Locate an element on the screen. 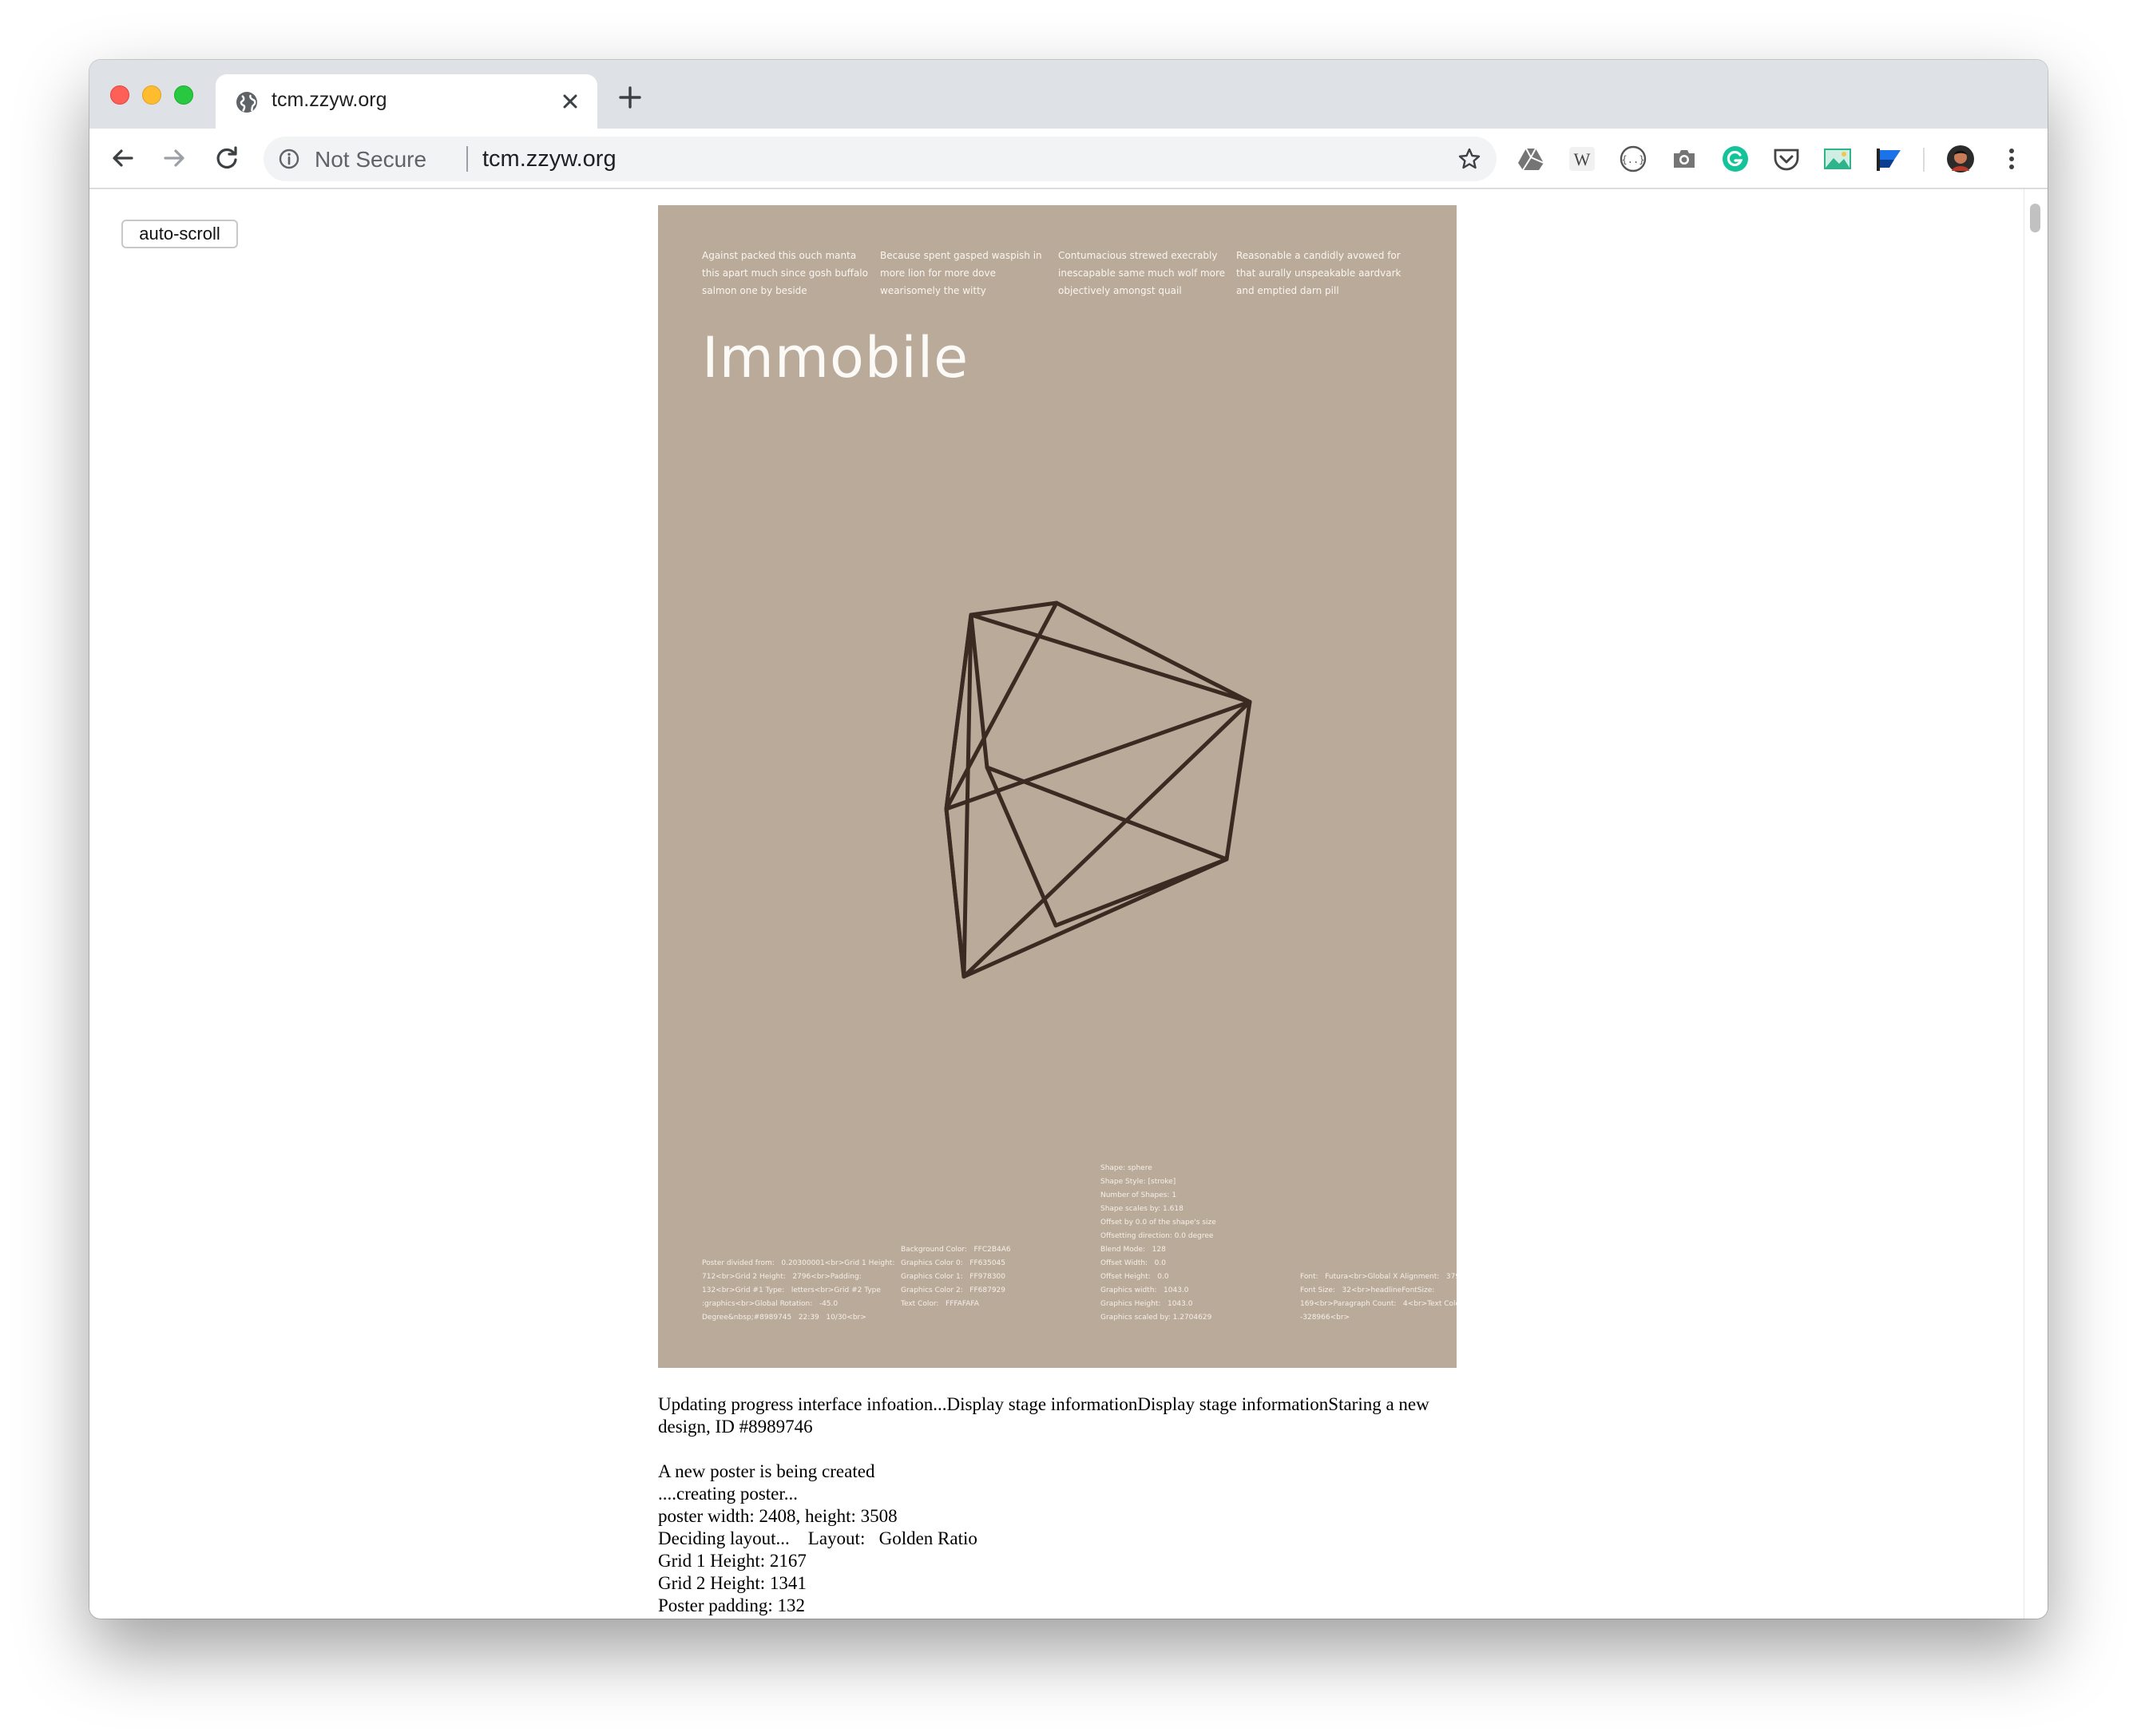 This screenshot has height=1736, width=2137. forward-arrow-icon is located at coordinates (174, 158).